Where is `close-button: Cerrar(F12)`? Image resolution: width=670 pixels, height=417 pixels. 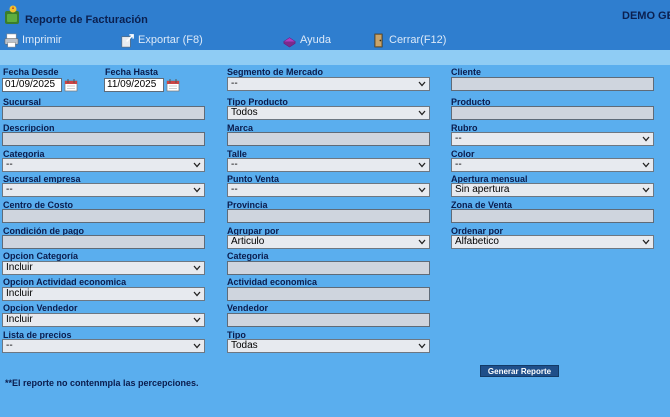 close-button: Cerrar(F12) is located at coordinates (408, 40).